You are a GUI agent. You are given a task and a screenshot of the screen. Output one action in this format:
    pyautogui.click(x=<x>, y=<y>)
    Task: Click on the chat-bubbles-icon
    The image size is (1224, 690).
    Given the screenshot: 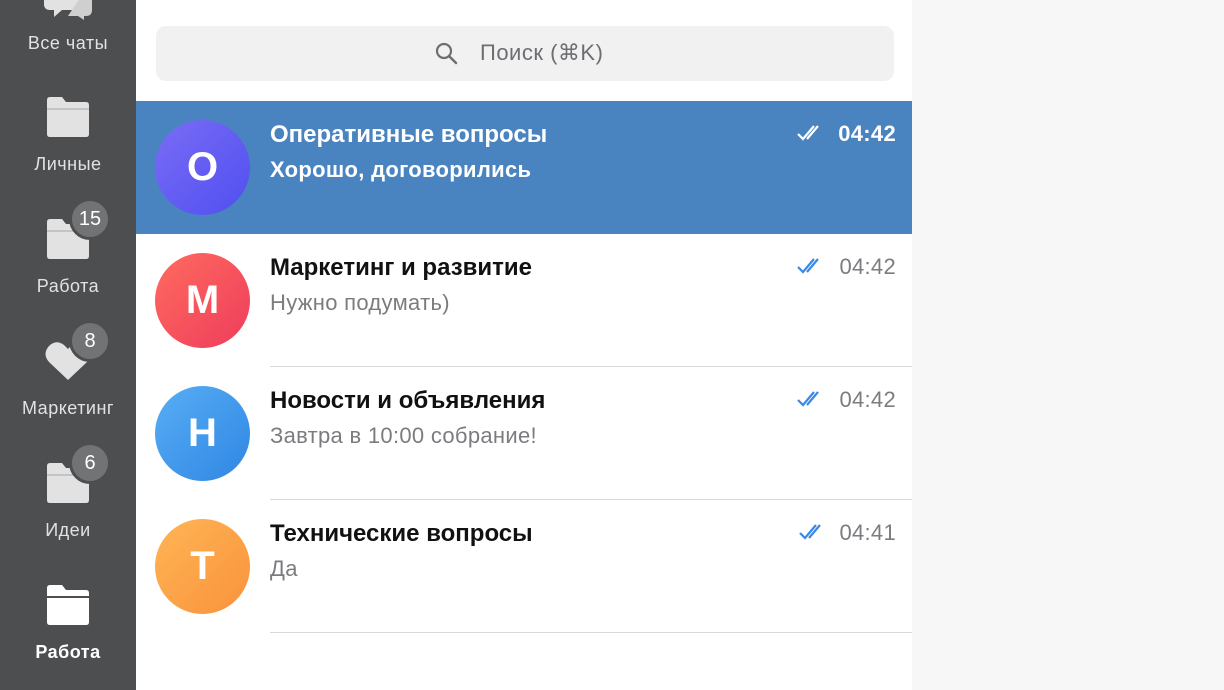 What is the action you would take?
    pyautogui.click(x=68, y=10)
    